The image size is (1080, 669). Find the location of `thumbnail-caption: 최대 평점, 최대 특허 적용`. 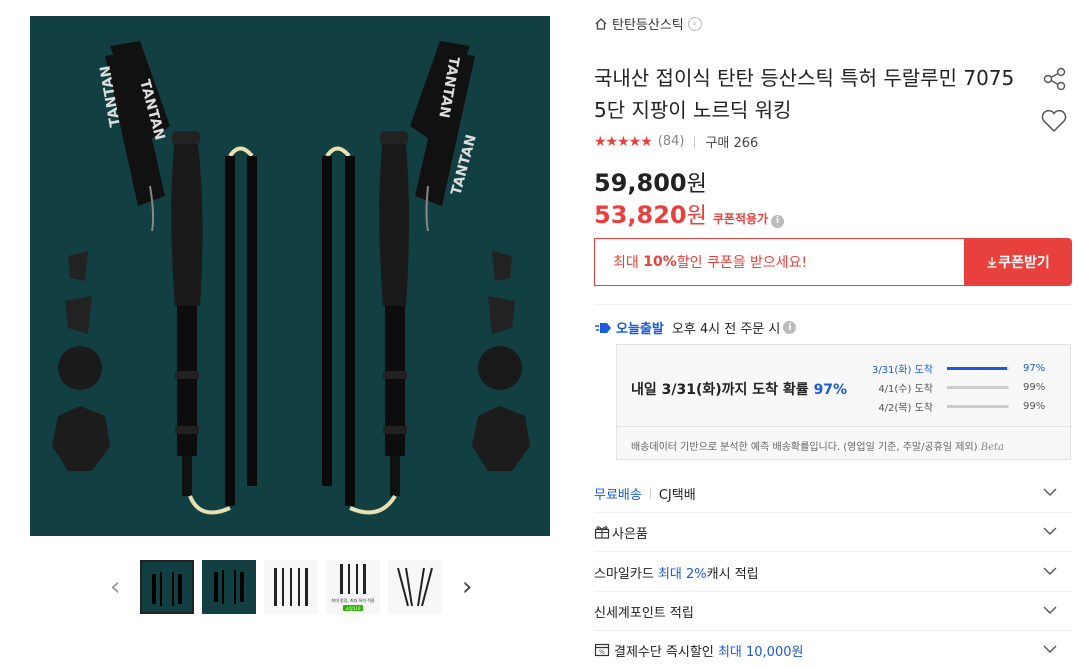

thumbnail-caption: 최대 평점, 최대 특허 적용 is located at coordinates (352, 600).